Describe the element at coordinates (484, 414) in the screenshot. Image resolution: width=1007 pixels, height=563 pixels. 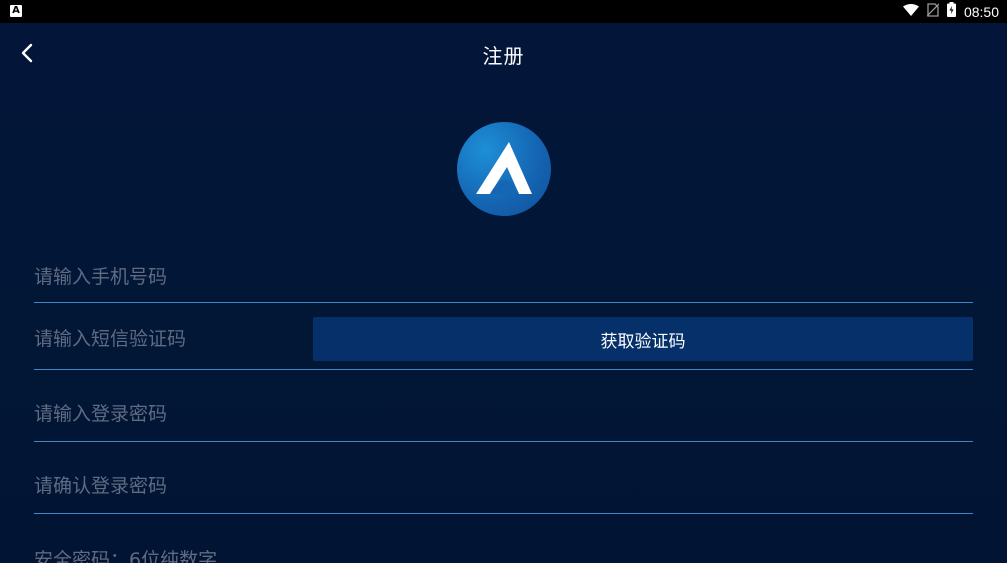
I see `password-input` at that location.